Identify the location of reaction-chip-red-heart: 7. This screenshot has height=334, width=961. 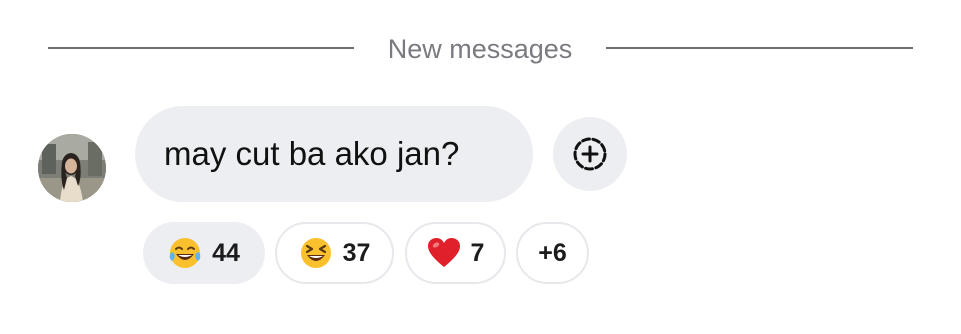
(455, 253).